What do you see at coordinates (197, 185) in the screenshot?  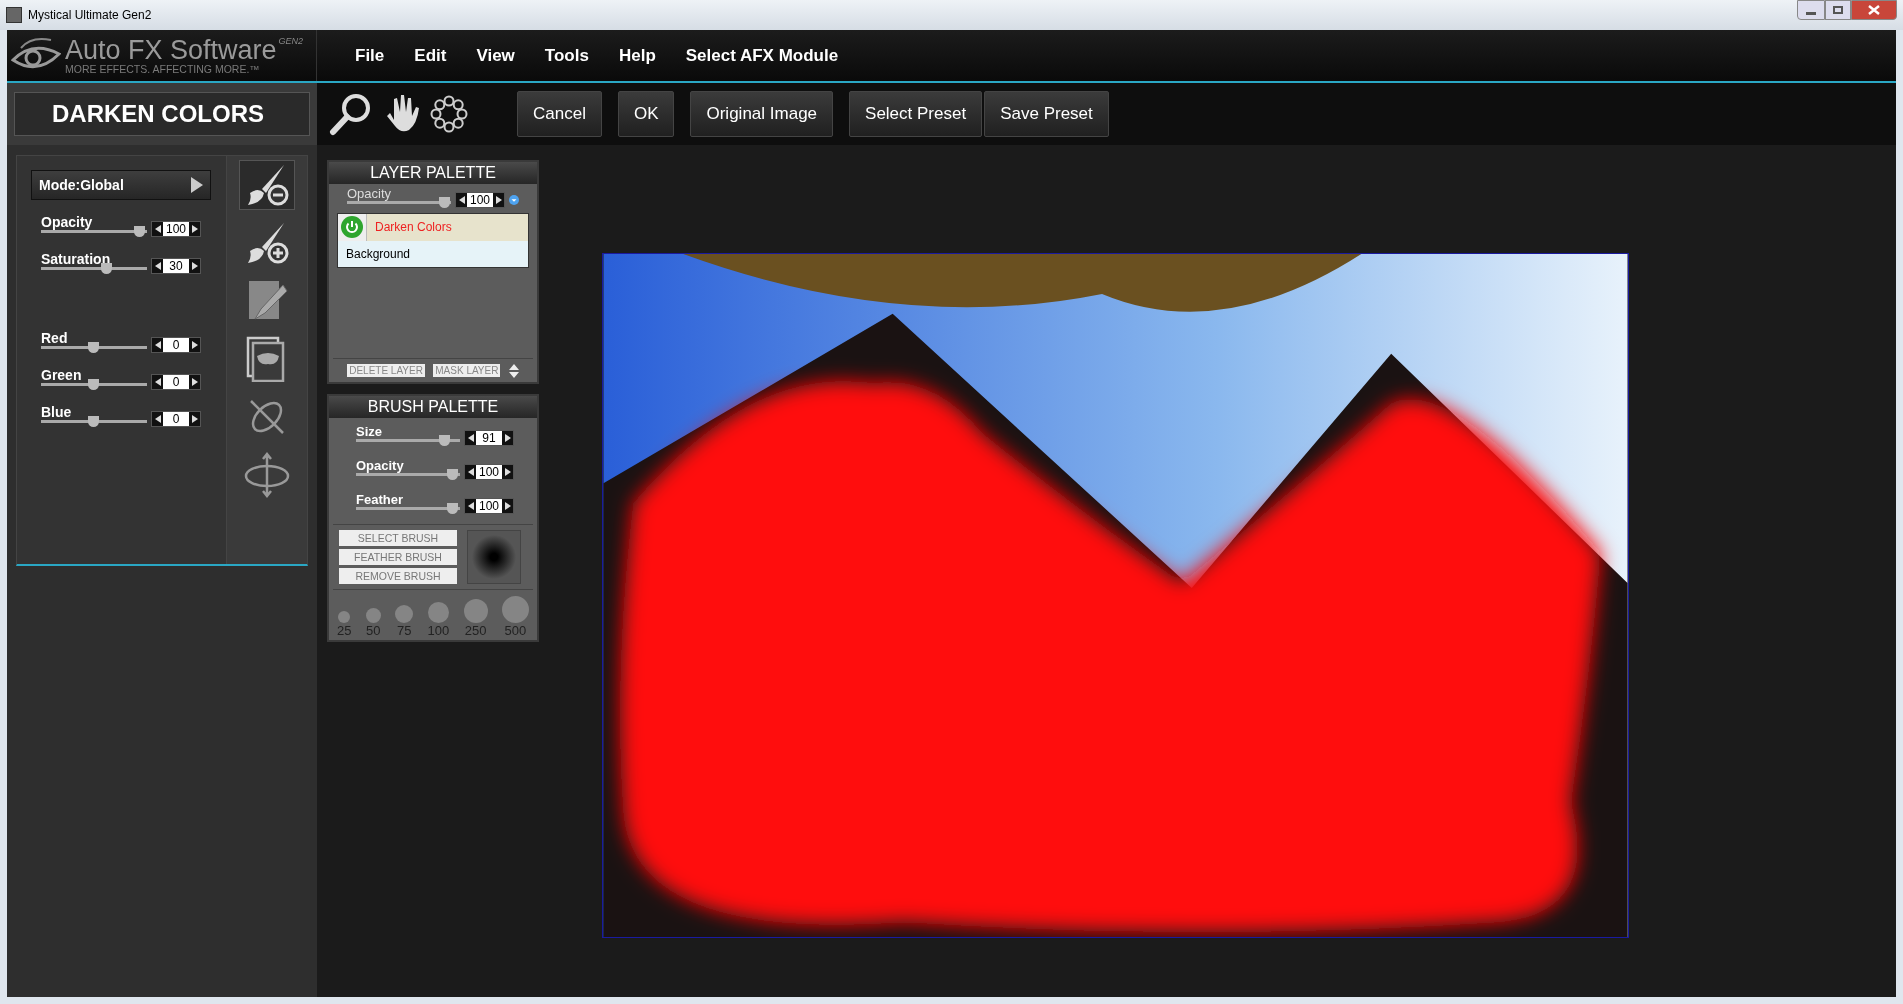 I see `play-arrow-icon` at bounding box center [197, 185].